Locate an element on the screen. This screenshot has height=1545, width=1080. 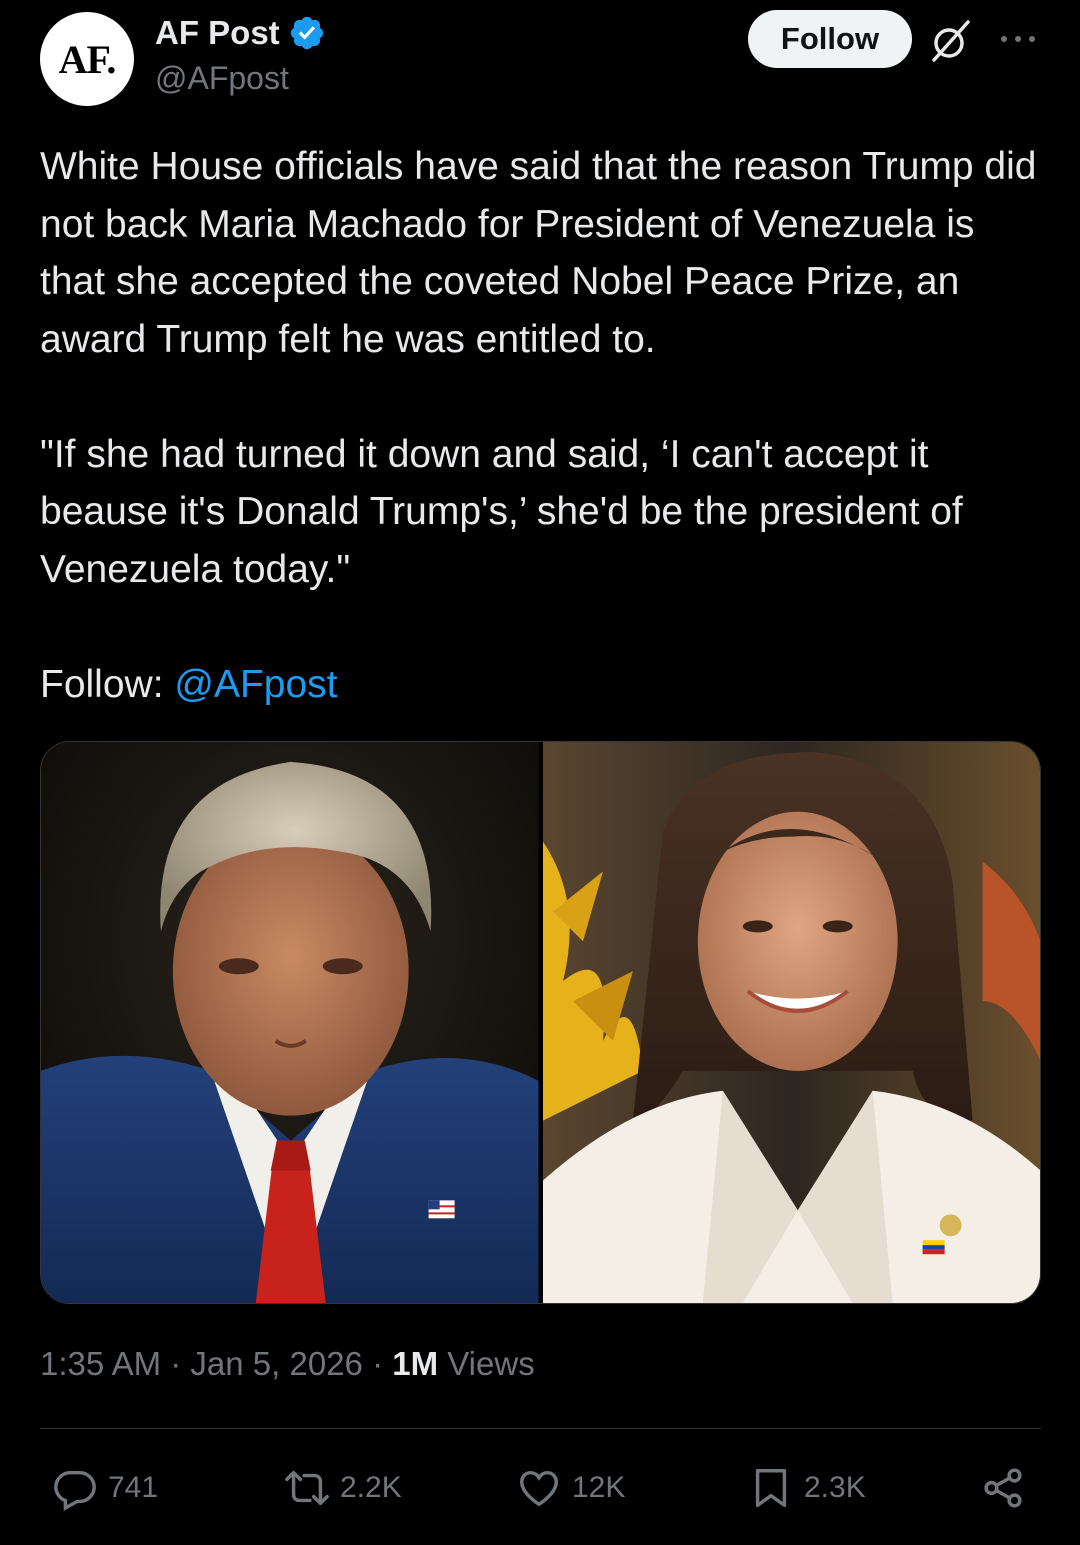
follow-button: Follow is located at coordinates (830, 39).